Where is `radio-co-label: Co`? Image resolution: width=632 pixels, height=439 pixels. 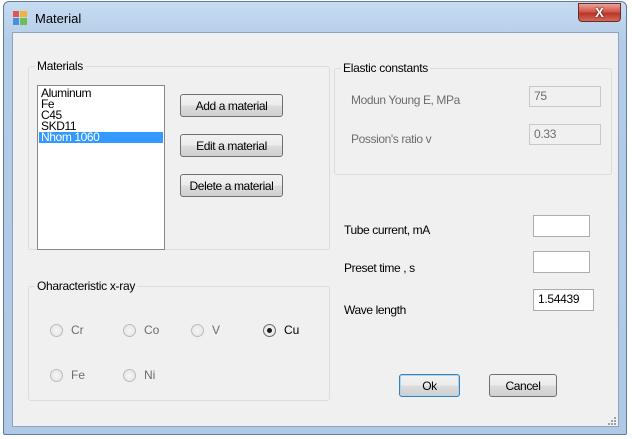 radio-co-label: Co is located at coordinates (152, 330).